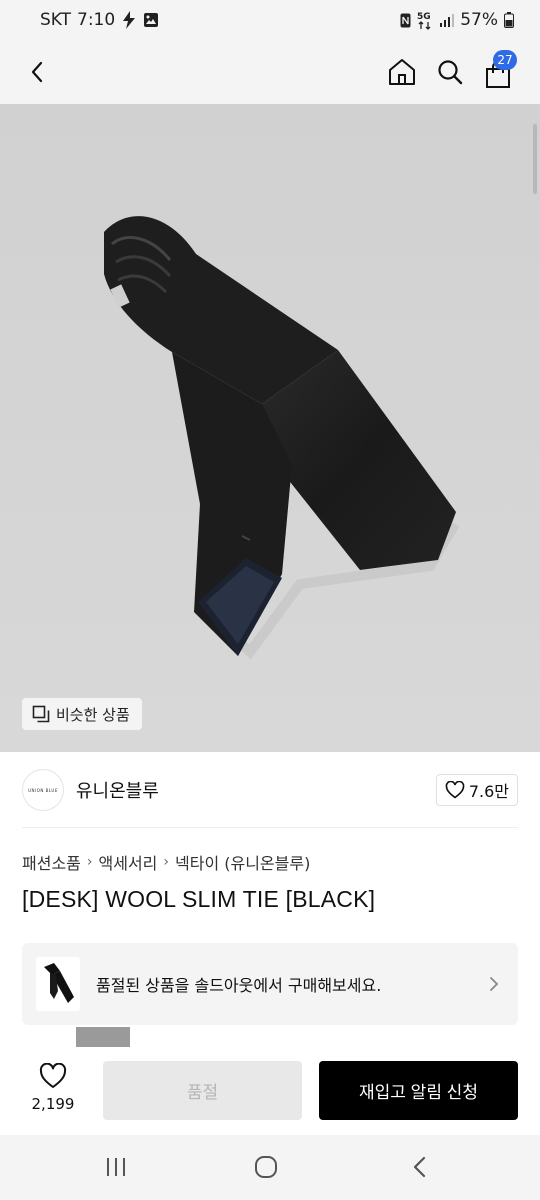  Describe the element at coordinates (202, 1090) in the screenshot. I see `soldout-button: 품절` at that location.